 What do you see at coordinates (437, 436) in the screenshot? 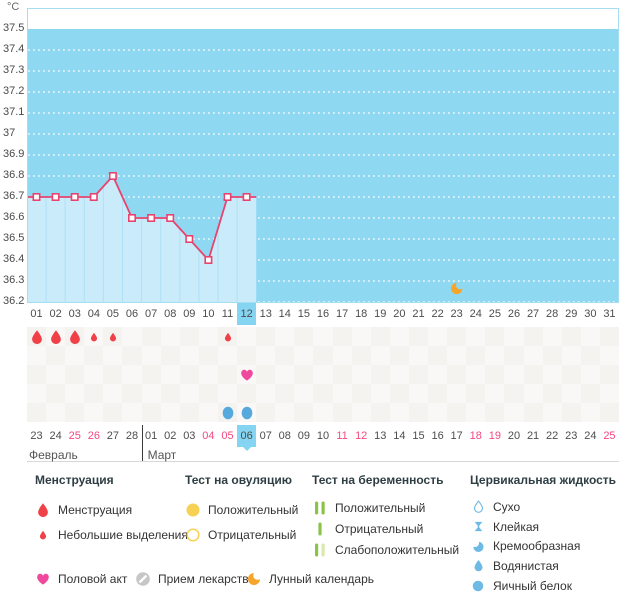
I see `calendar-date-cell: 16` at bounding box center [437, 436].